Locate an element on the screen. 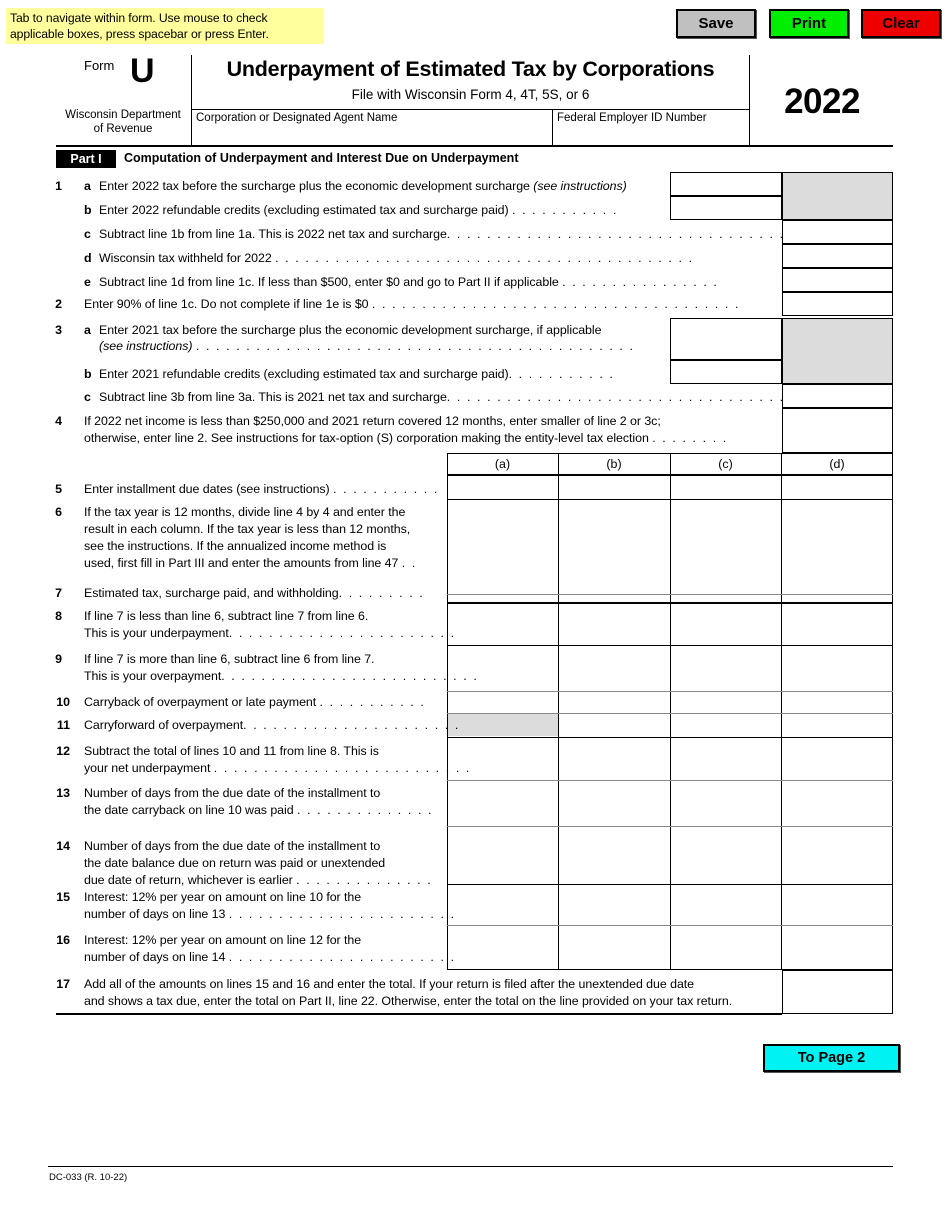 The height and width of the screenshot is (1230, 950). line-10-input-d is located at coordinates (837, 702).